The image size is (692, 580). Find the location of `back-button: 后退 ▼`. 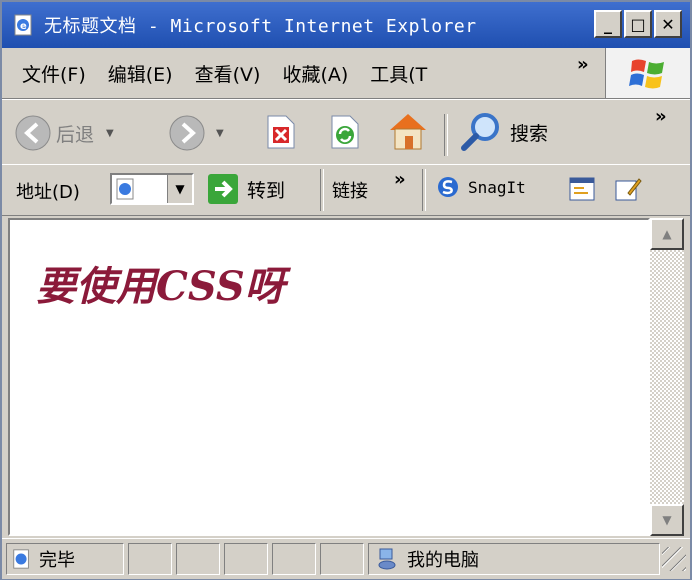

back-button: 后退 ▼ is located at coordinates (64, 133).